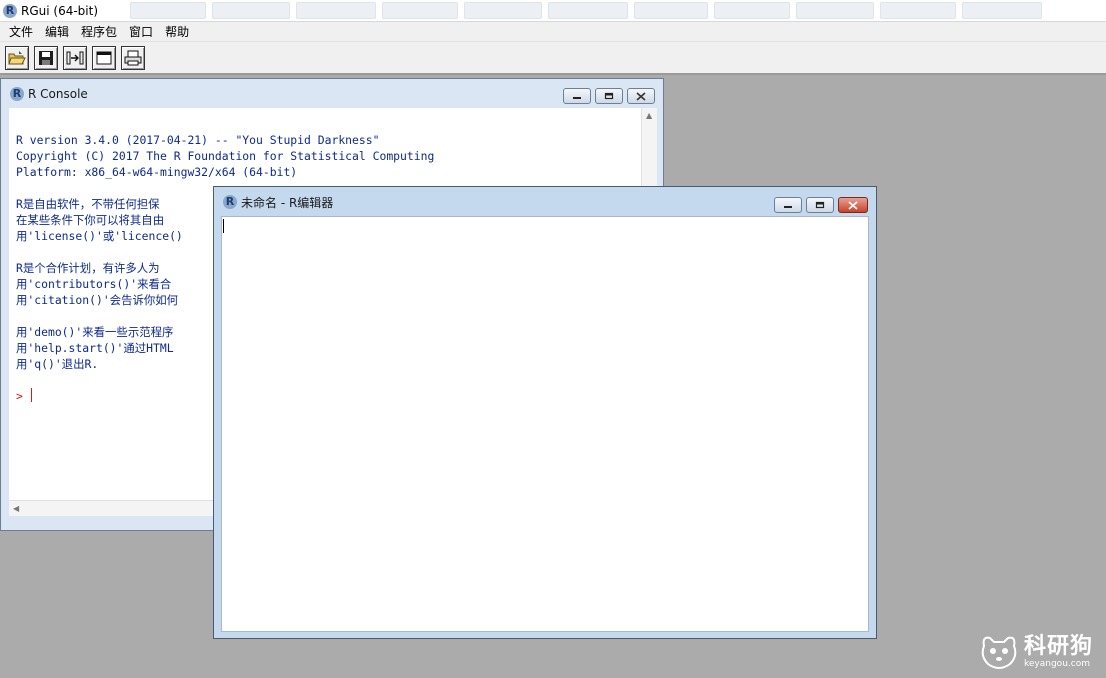 The height and width of the screenshot is (678, 1106). I want to click on print-button, so click(133, 57).